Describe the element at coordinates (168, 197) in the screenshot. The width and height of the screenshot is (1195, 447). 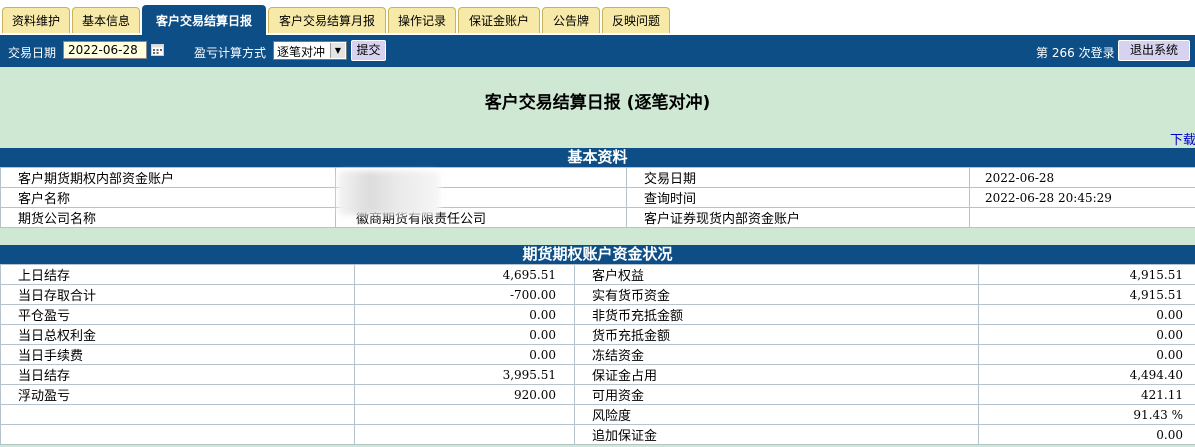
I see `row-label: 客户名称` at that location.